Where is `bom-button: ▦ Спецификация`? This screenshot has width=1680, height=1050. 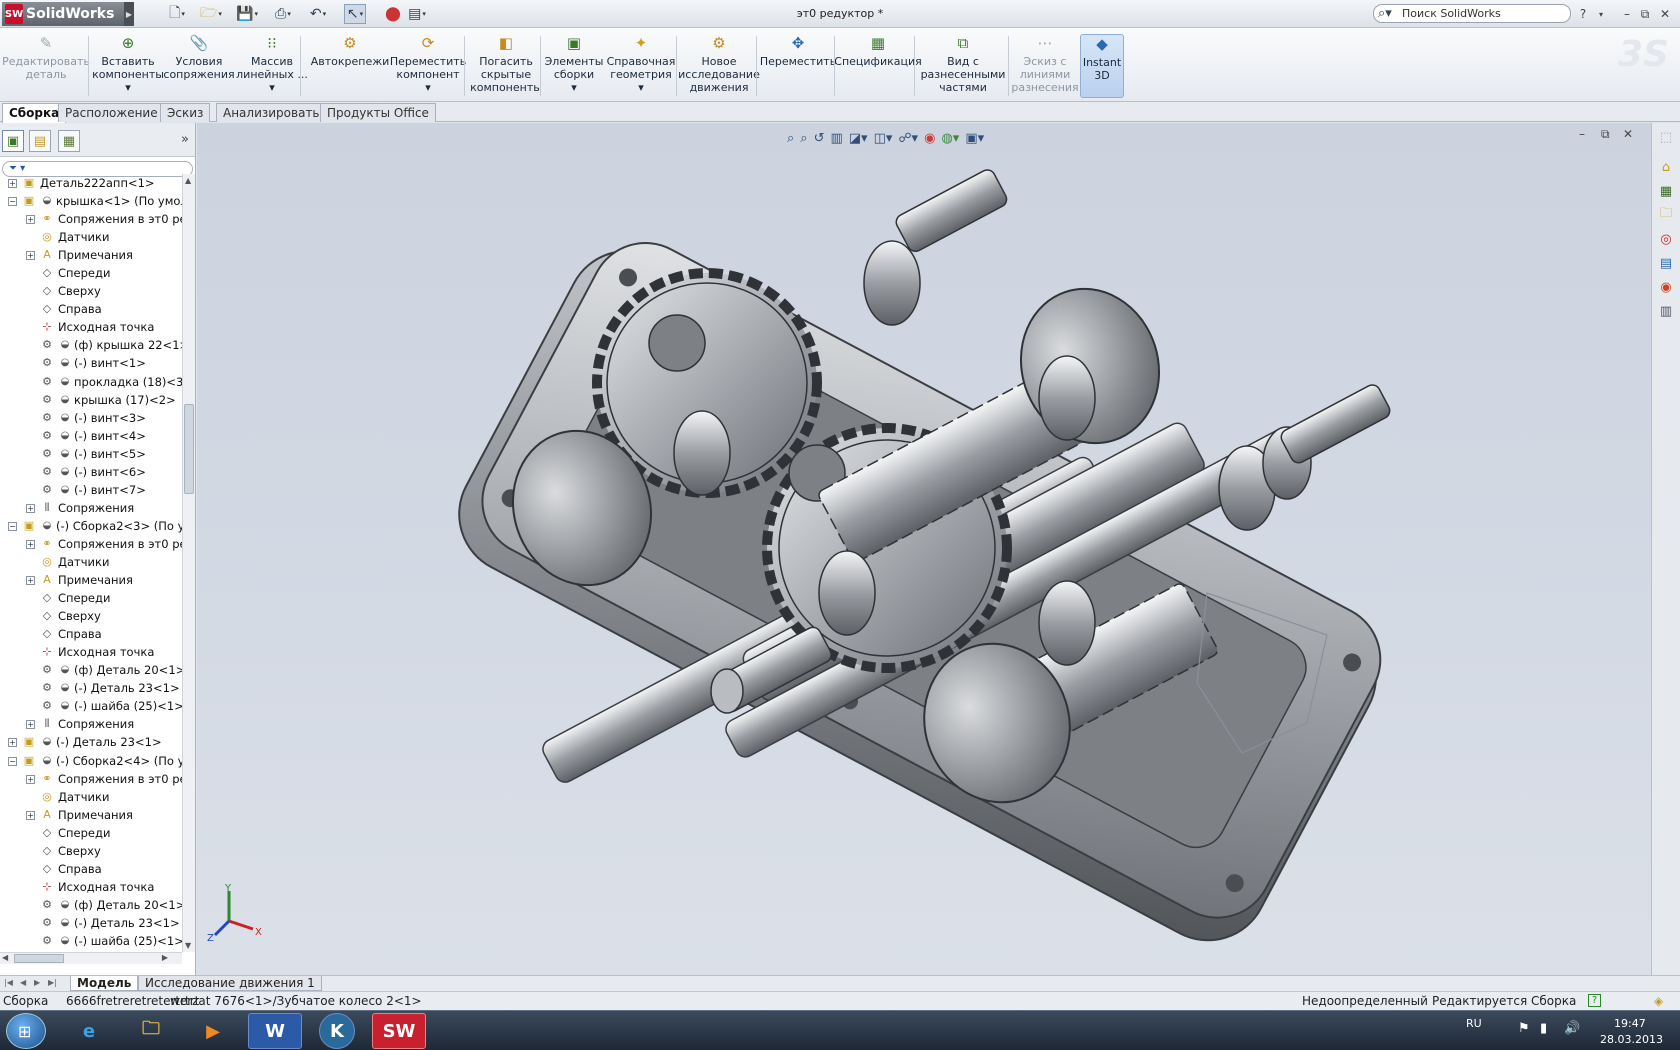 bom-button: ▦ Спецификация is located at coordinates (877, 66).